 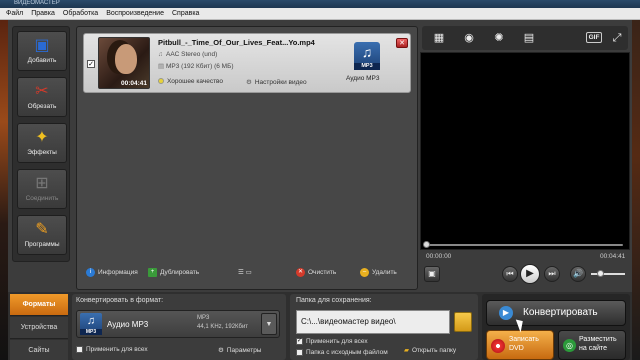 What do you see at coordinates (608, 273) in the screenshot?
I see `volume-slider` at bounding box center [608, 273].